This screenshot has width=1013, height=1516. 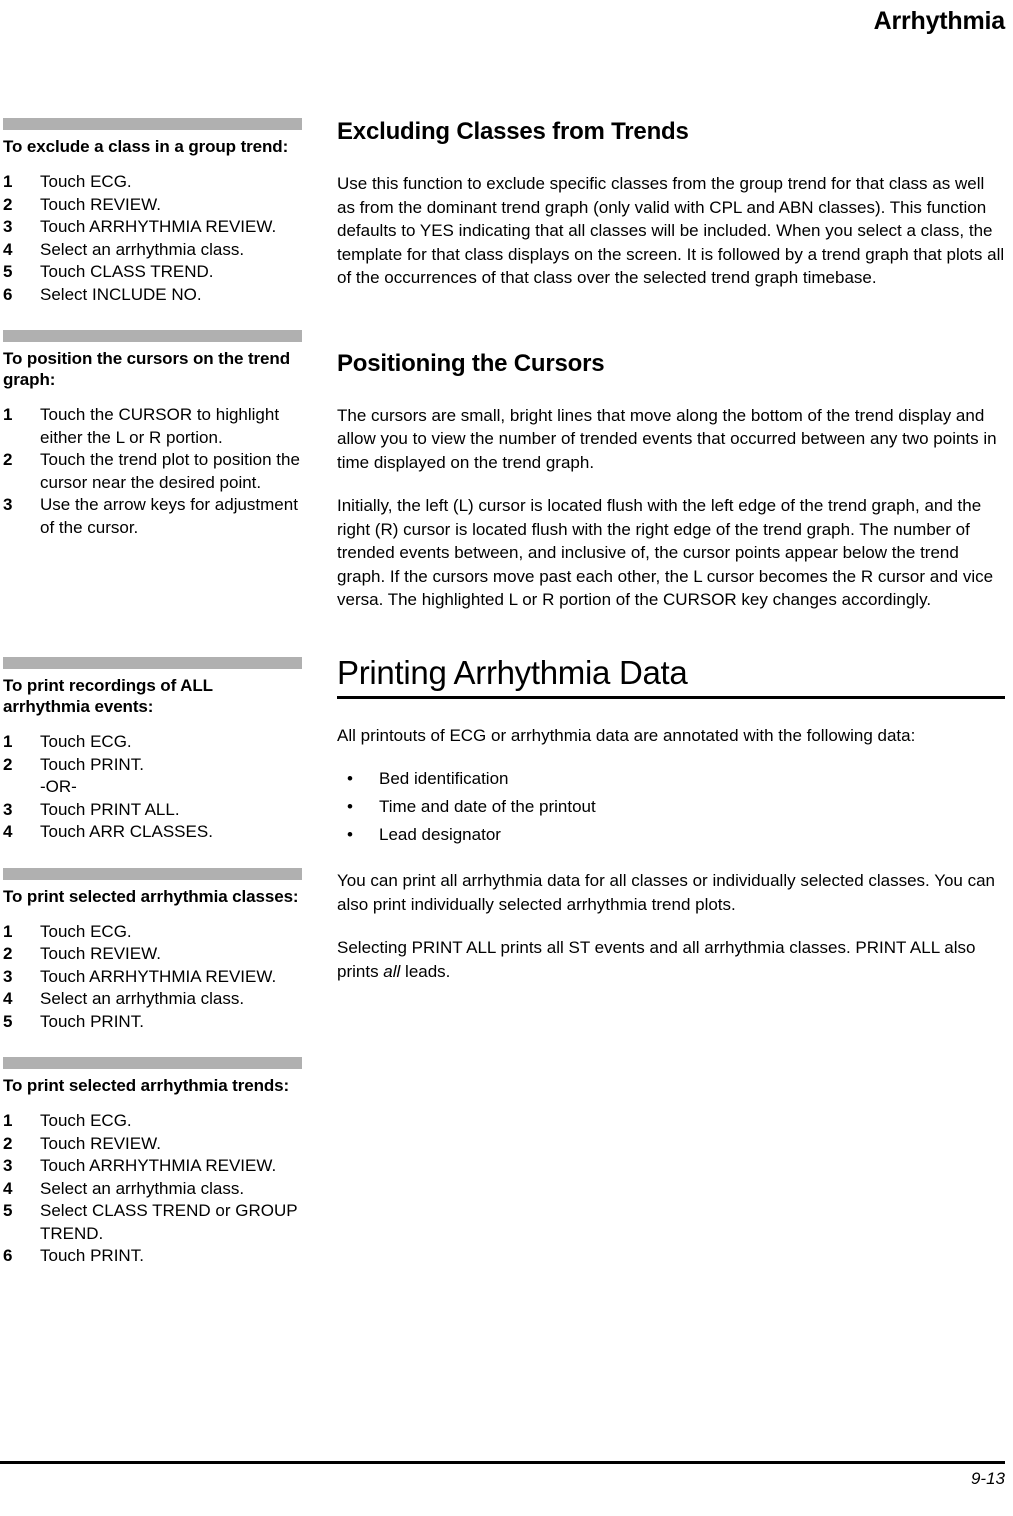 What do you see at coordinates (671, 697) in the screenshot?
I see `chapter-heading-rule` at bounding box center [671, 697].